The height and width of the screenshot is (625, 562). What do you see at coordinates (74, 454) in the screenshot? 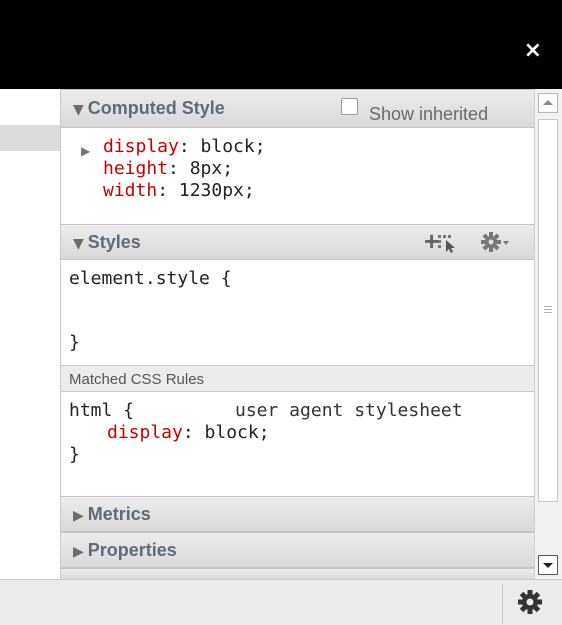
I see `rule-close: }` at bounding box center [74, 454].